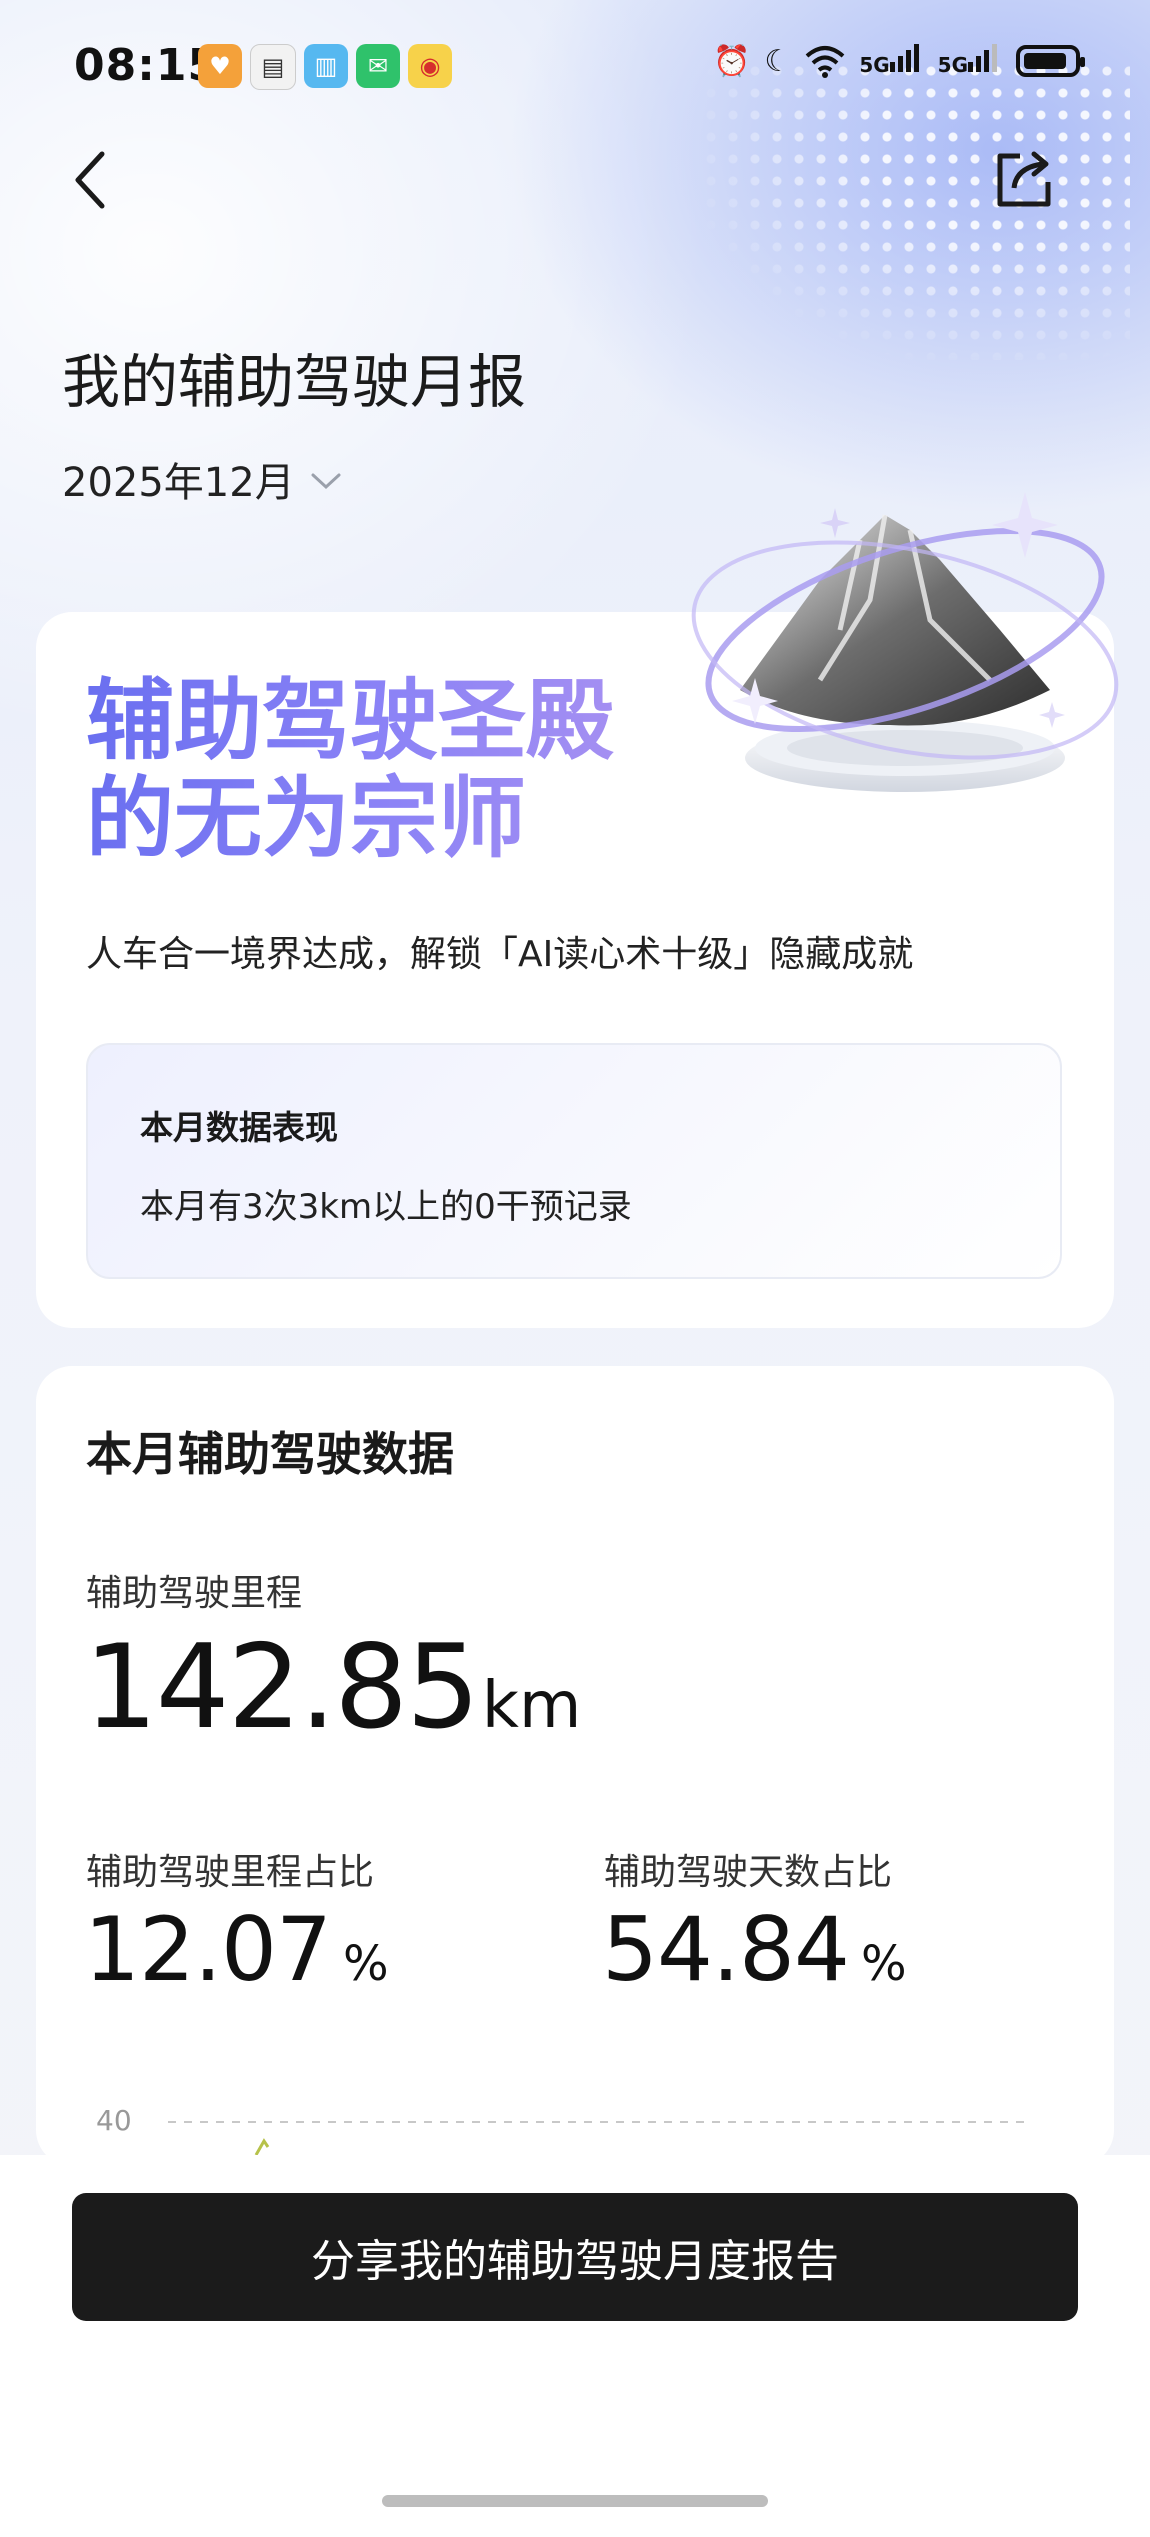 The height and width of the screenshot is (2537, 1150). I want to click on mileage-value: 142.85, so click(282, 1687).